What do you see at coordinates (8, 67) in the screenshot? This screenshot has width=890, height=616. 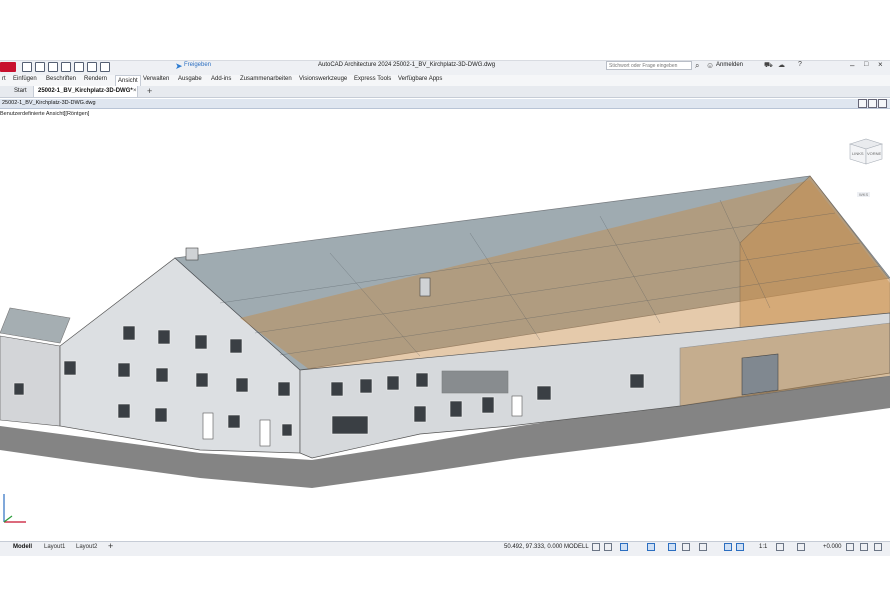 I see `app-logo-icon` at bounding box center [8, 67].